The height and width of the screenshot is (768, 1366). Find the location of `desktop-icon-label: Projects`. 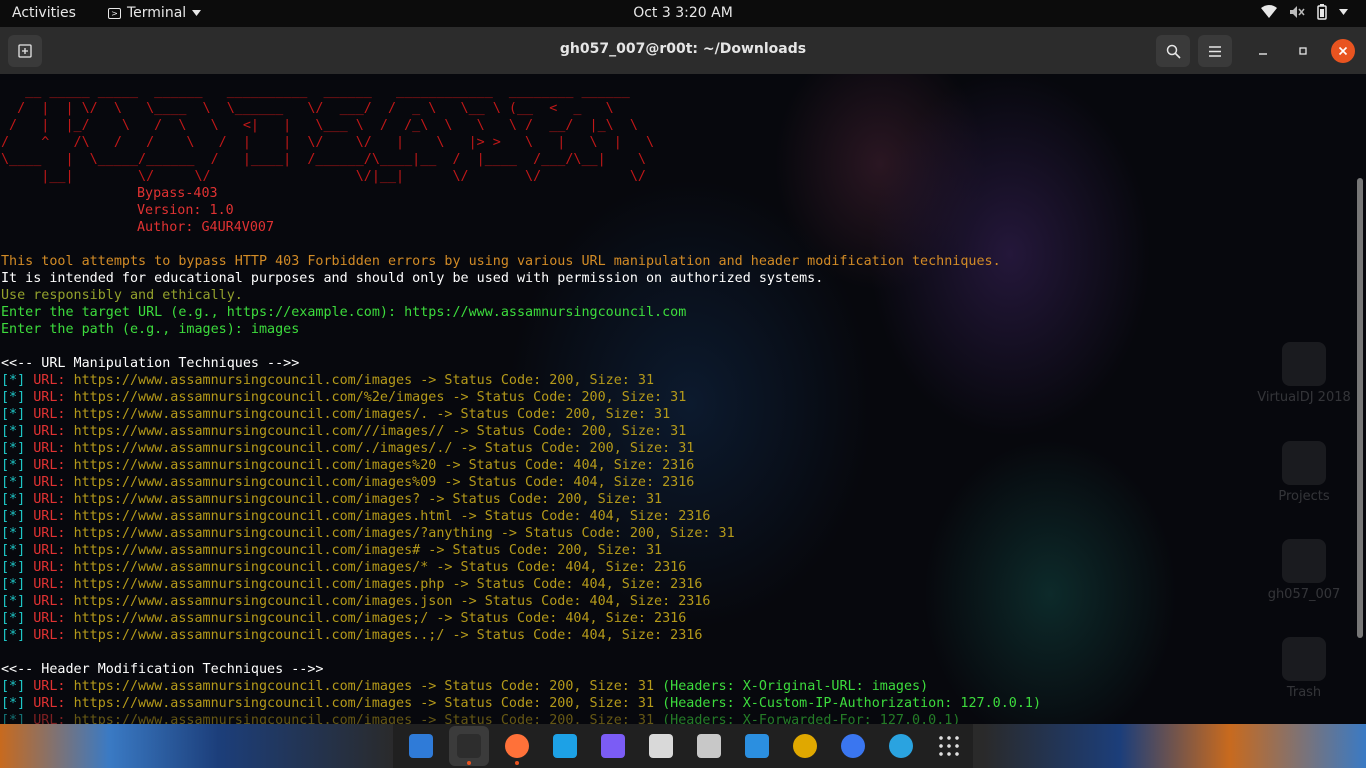

desktop-icon-label: Projects is located at coordinates (1304, 496).